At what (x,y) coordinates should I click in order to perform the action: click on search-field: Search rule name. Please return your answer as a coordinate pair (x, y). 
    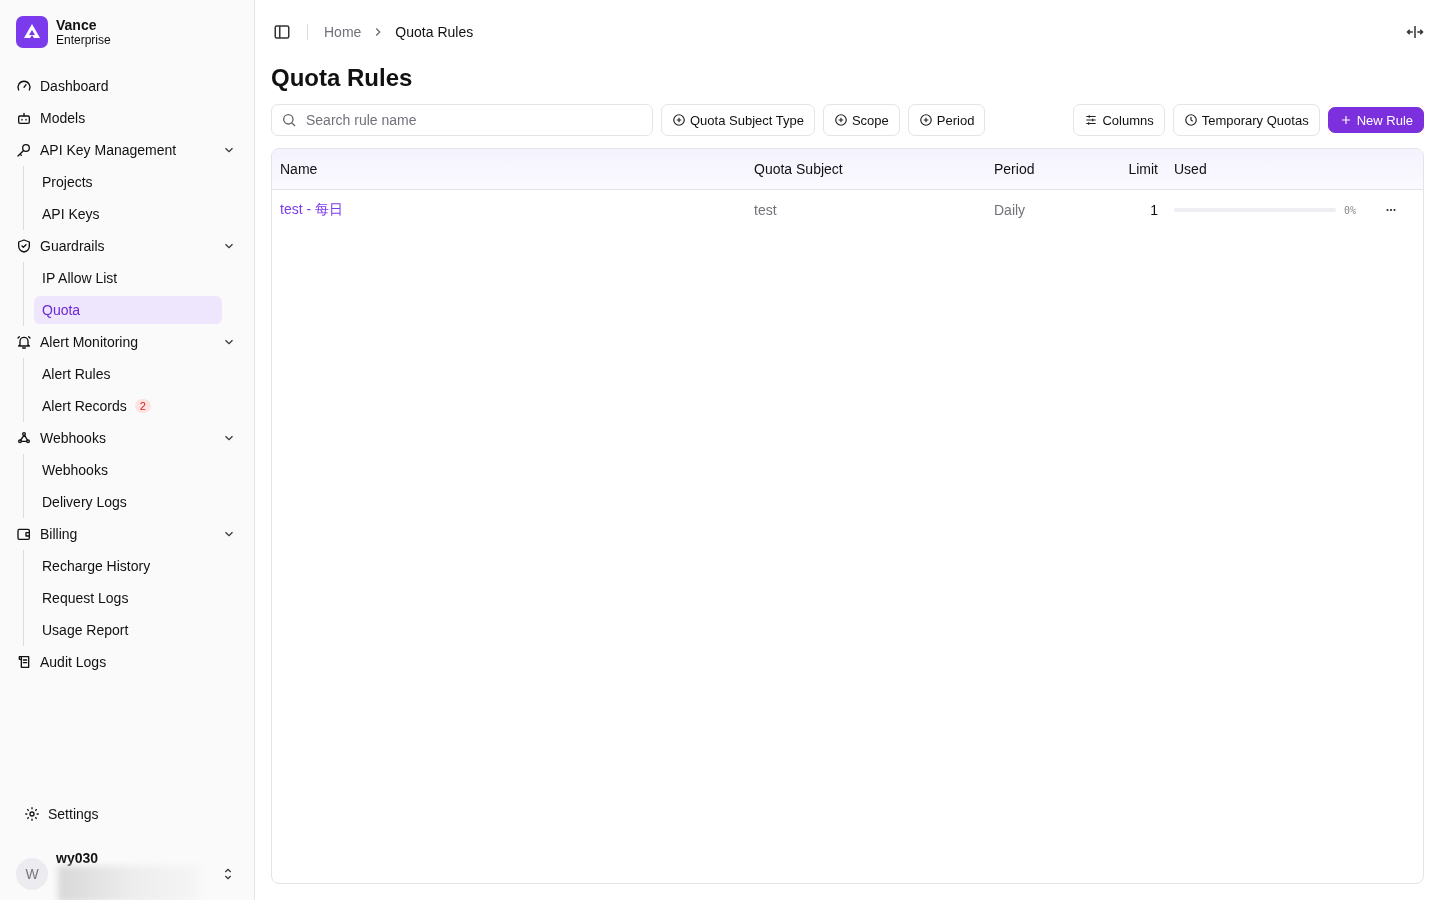
    Looking at the image, I should click on (462, 120).